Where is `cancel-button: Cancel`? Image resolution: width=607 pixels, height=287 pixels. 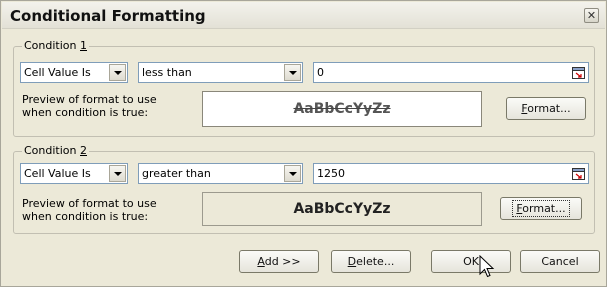
cancel-button: Cancel is located at coordinates (560, 261).